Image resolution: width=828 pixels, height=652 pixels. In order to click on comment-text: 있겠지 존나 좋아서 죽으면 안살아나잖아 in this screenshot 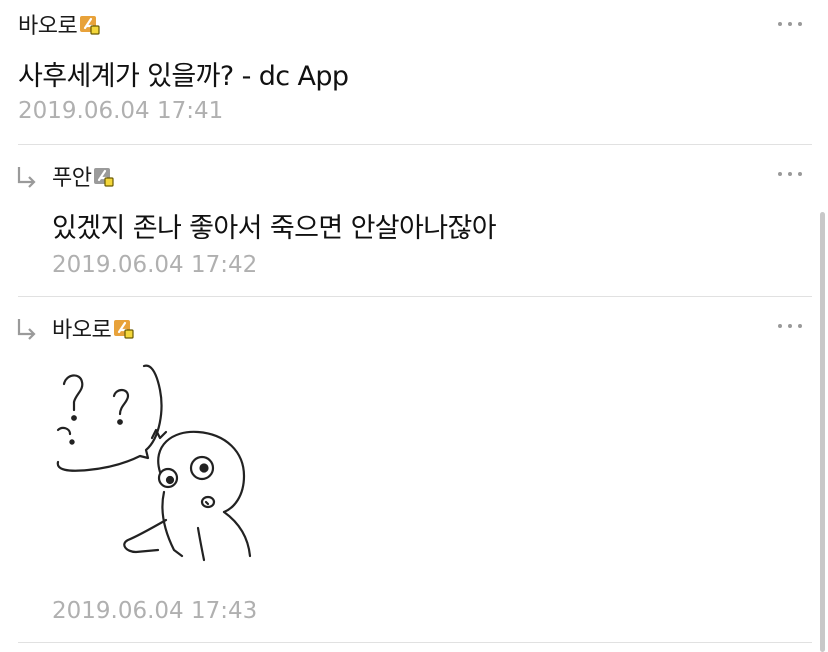, I will do `click(274, 228)`.